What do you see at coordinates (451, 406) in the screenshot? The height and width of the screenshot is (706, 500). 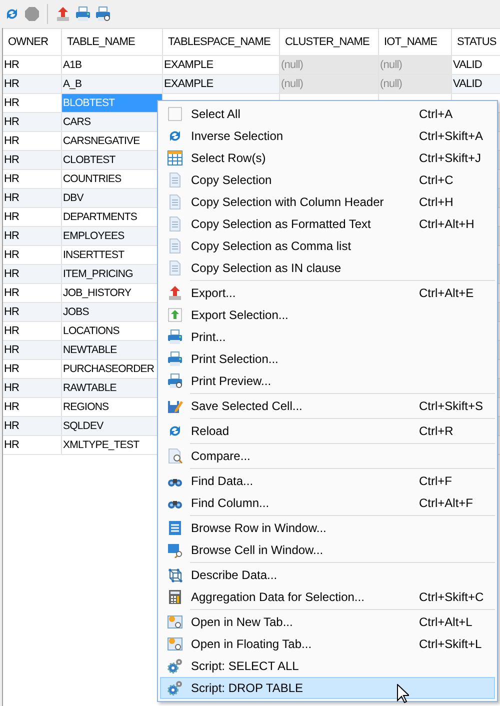 I see `shortcut-label: Ctrl+Skift+S` at bounding box center [451, 406].